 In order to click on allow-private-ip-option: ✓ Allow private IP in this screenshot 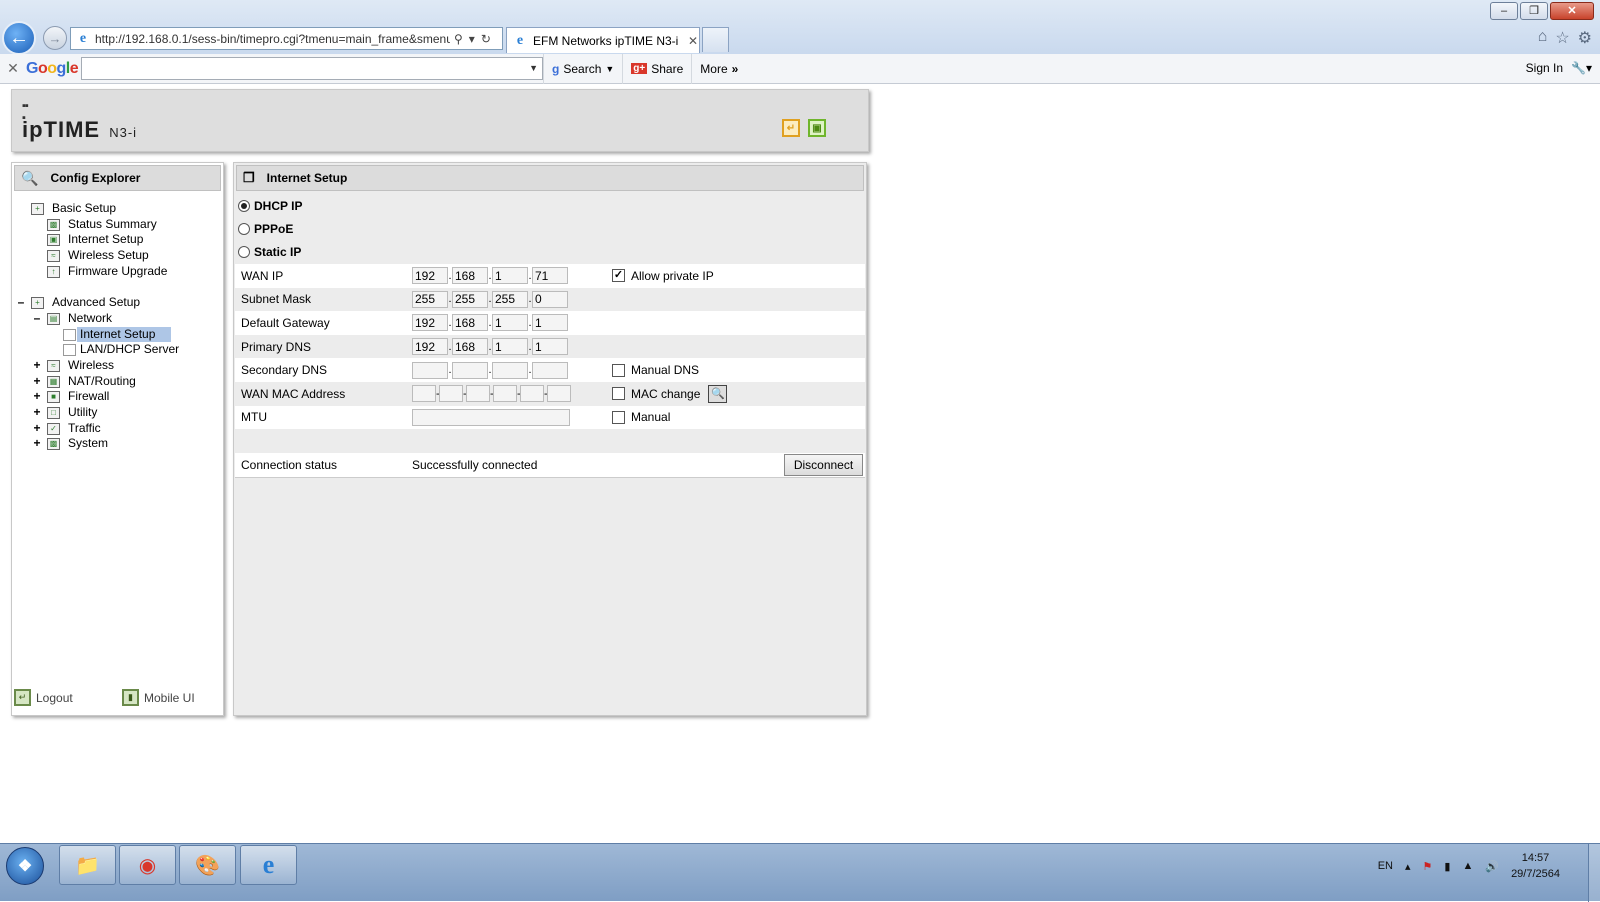, I will do `click(663, 276)`.